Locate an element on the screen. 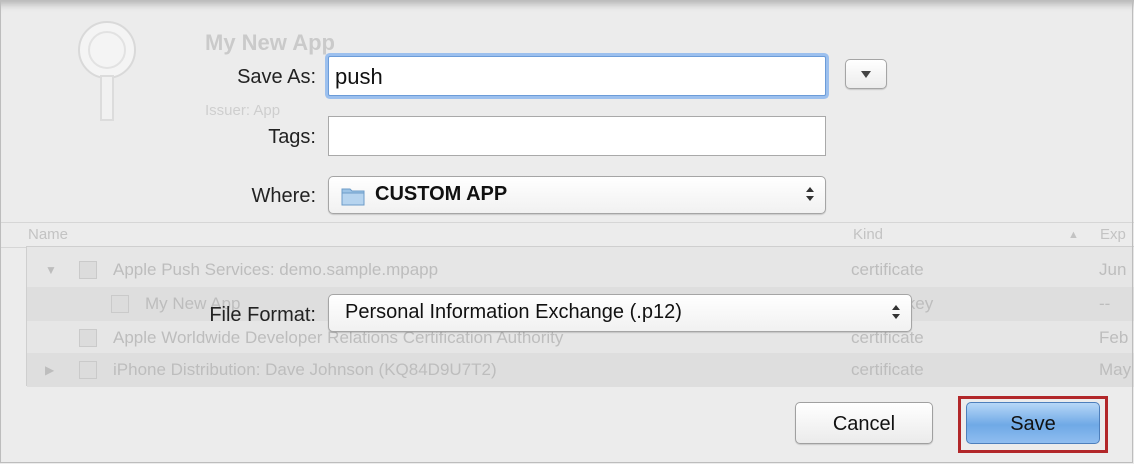  column-expires-header: Exp is located at coordinates (1113, 234).